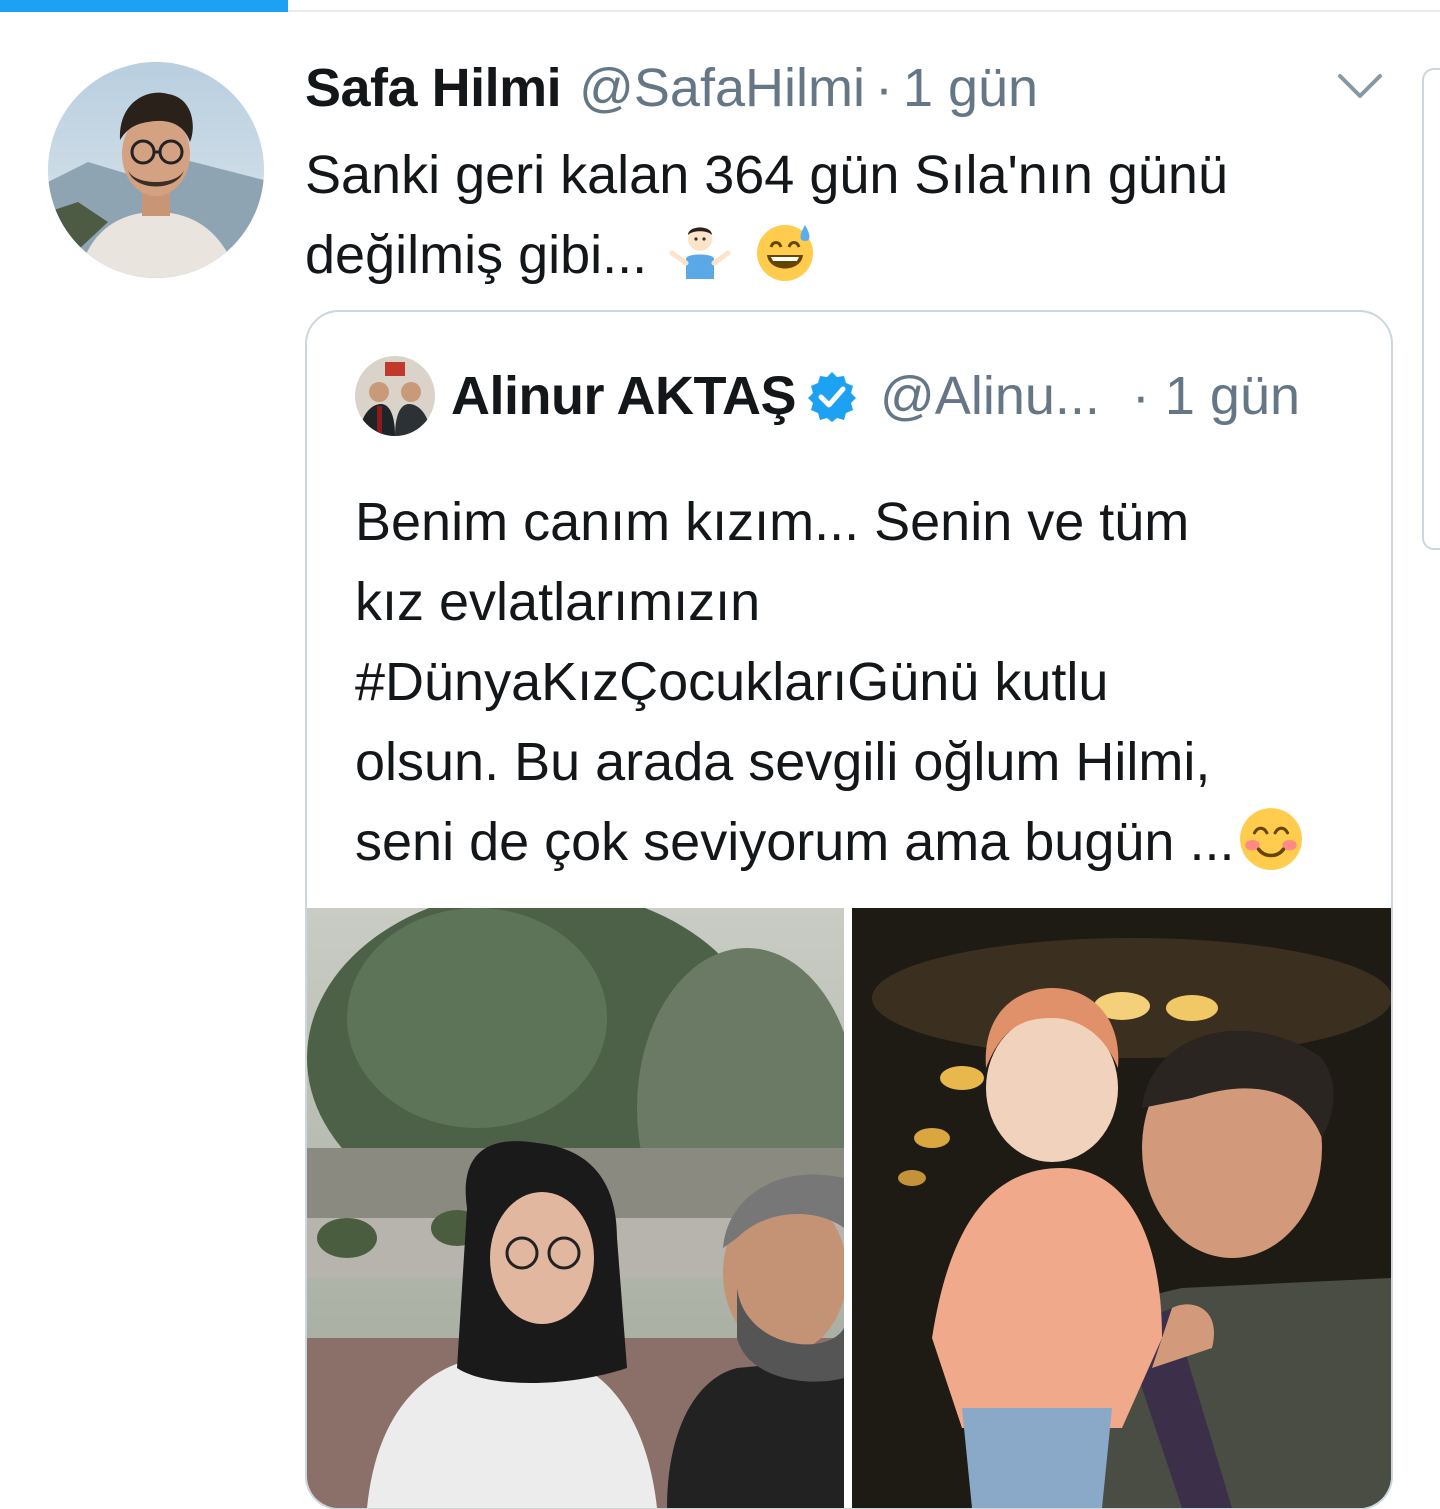 This screenshot has width=1440, height=1509. What do you see at coordinates (700, 253) in the screenshot?
I see `person-shrugging-emoji` at bounding box center [700, 253].